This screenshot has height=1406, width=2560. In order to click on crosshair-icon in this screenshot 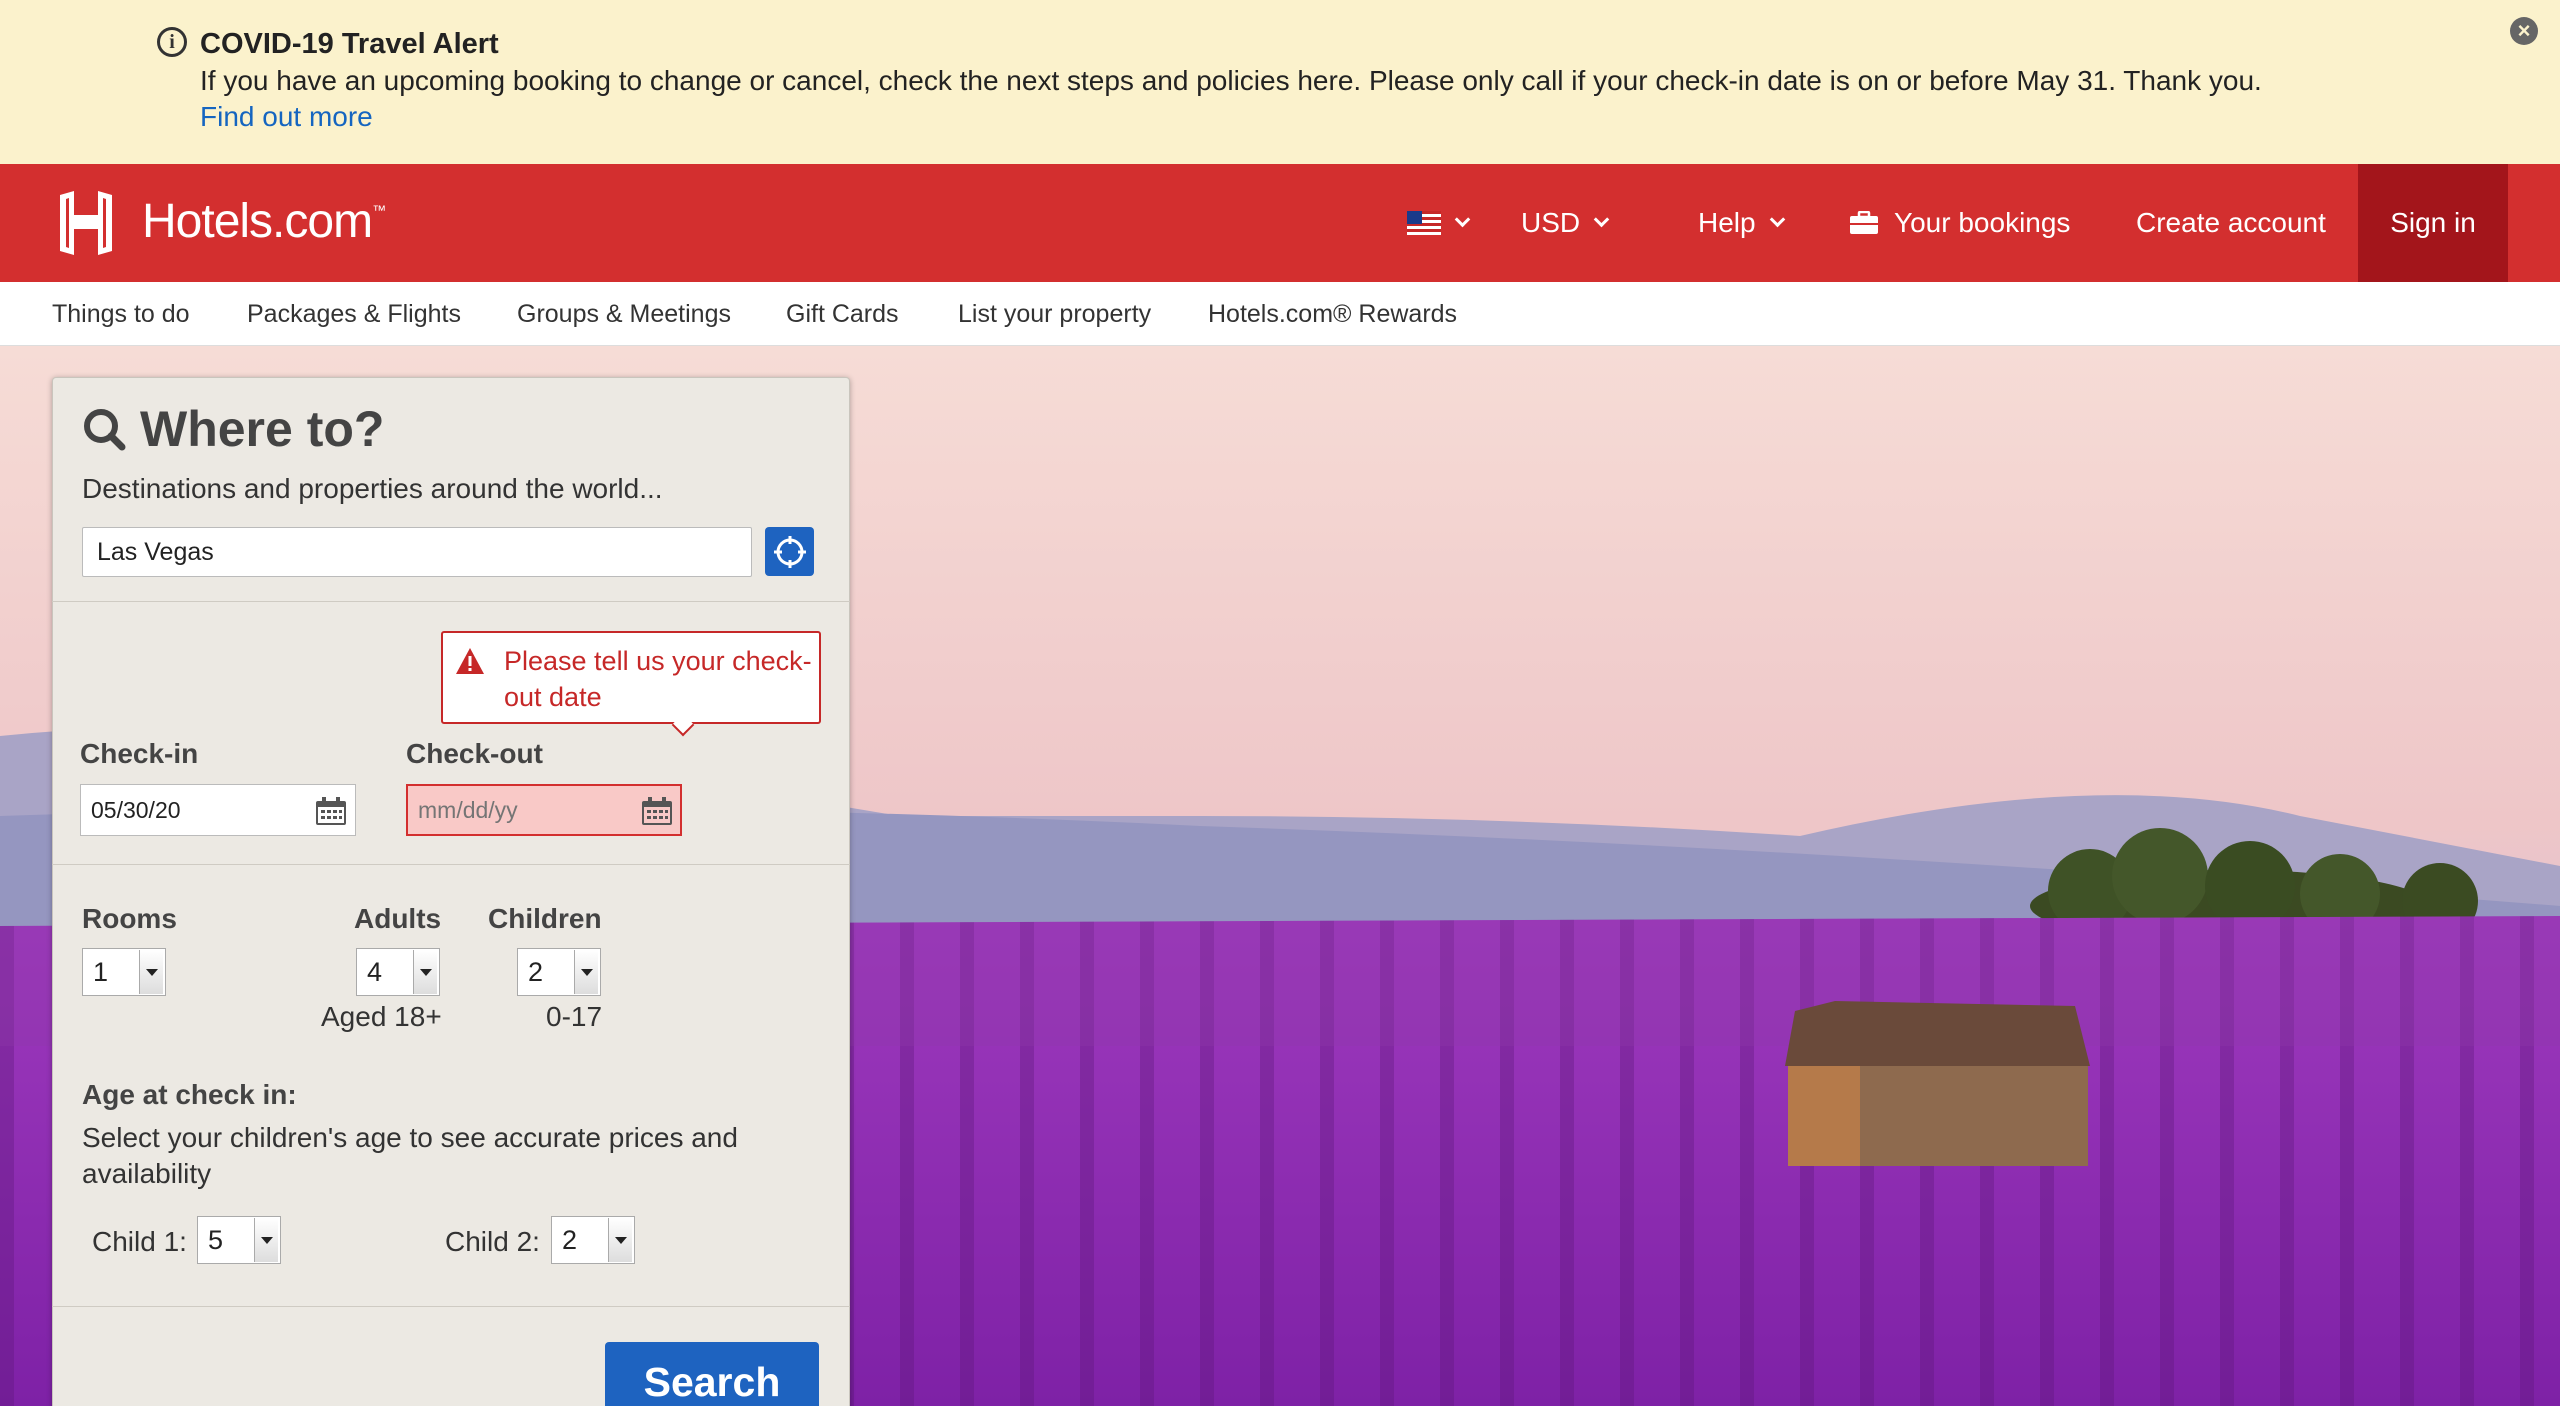, I will do `click(789, 551)`.